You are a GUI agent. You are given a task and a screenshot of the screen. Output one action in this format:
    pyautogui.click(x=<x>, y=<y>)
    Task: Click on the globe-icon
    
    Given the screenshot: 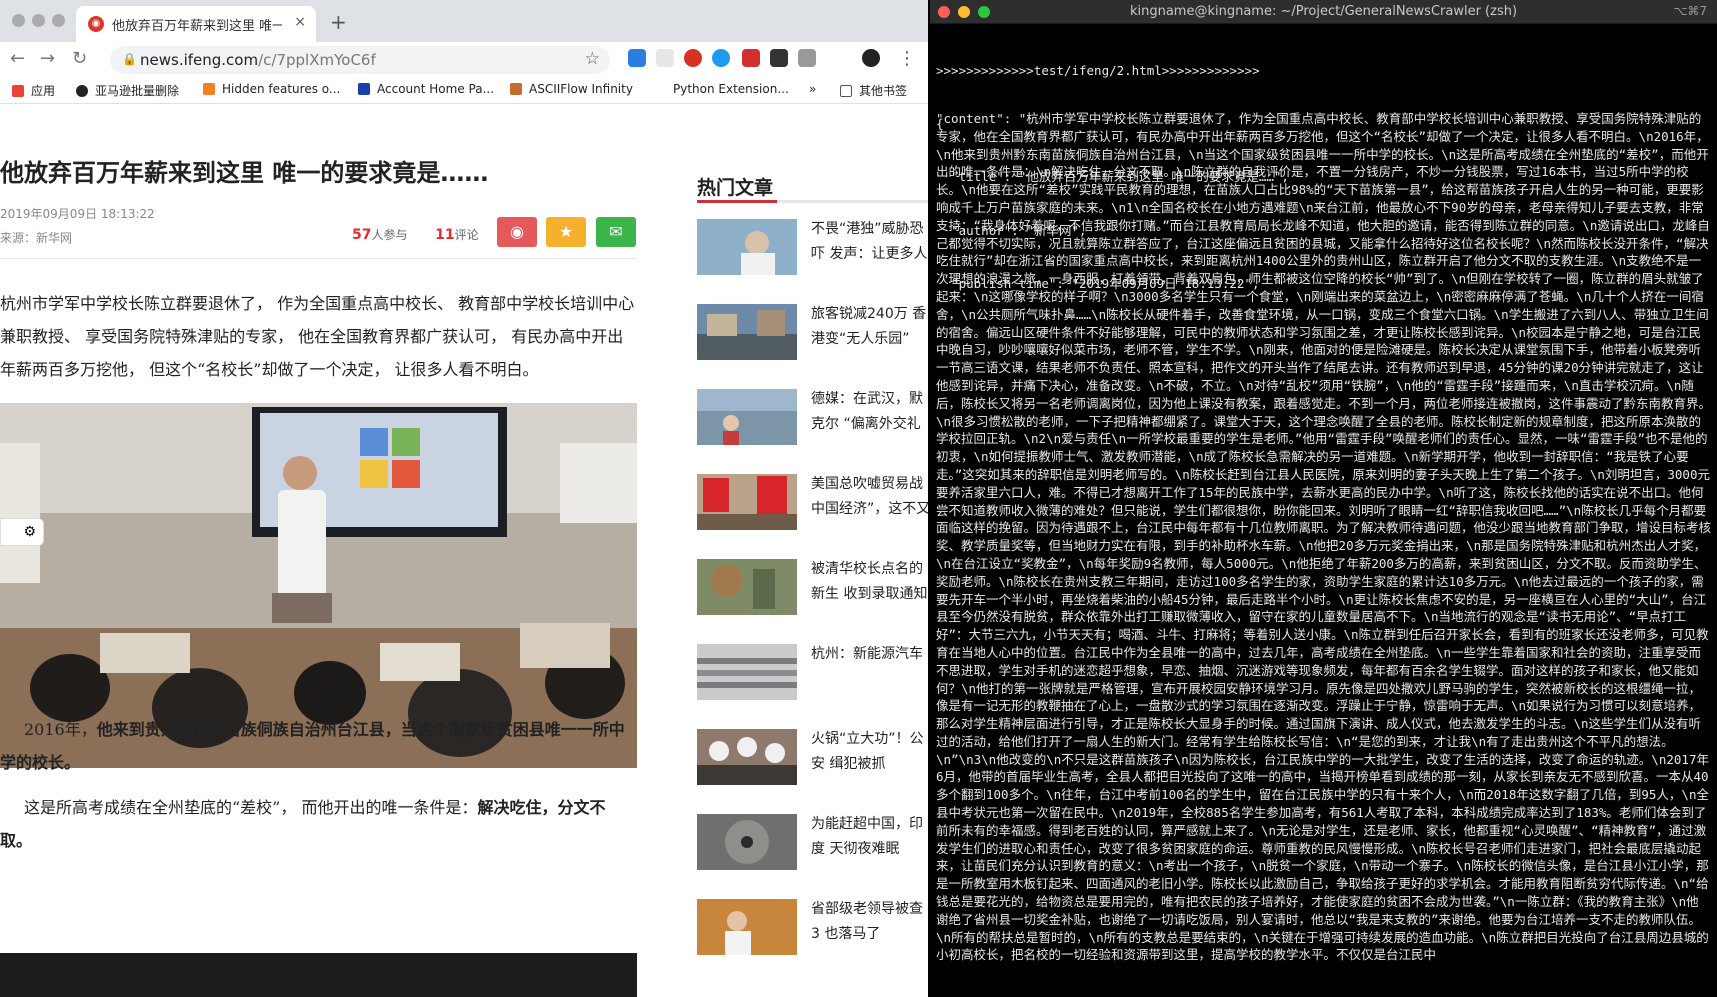 What is the action you would take?
    pyautogui.click(x=82, y=91)
    